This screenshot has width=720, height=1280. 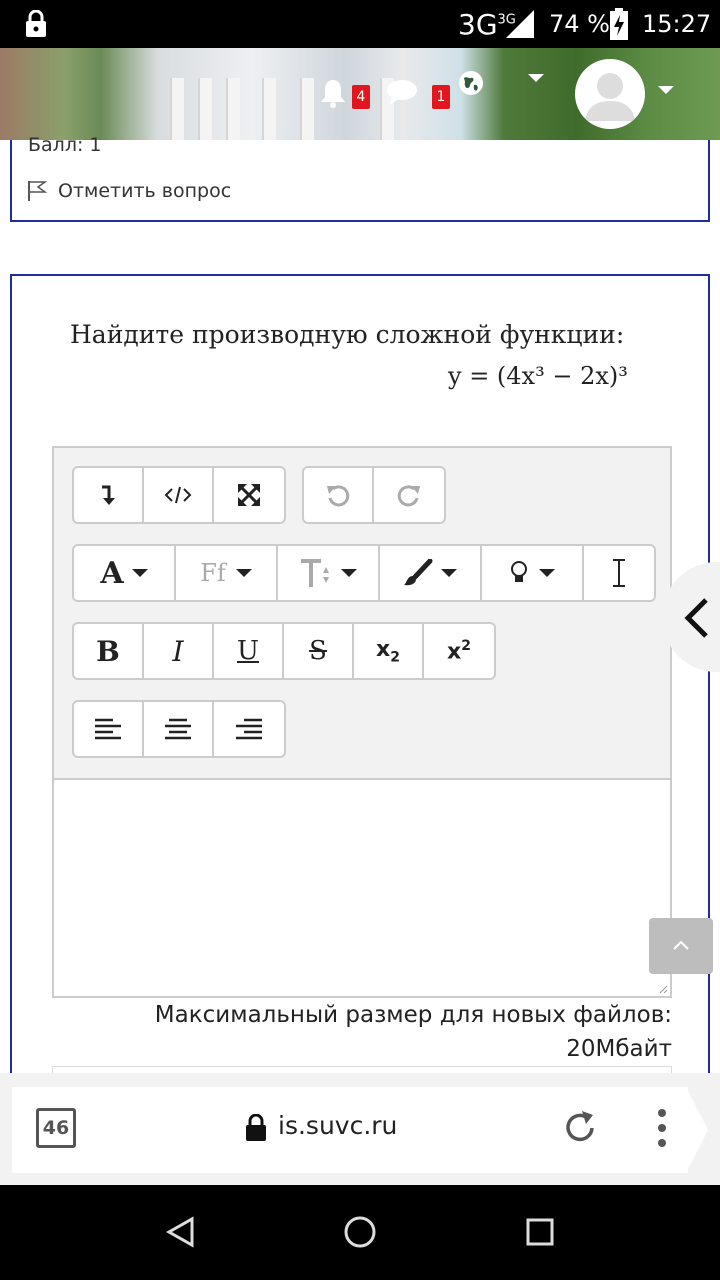 What do you see at coordinates (315, 573) in the screenshot?
I see `font-size-icon` at bounding box center [315, 573].